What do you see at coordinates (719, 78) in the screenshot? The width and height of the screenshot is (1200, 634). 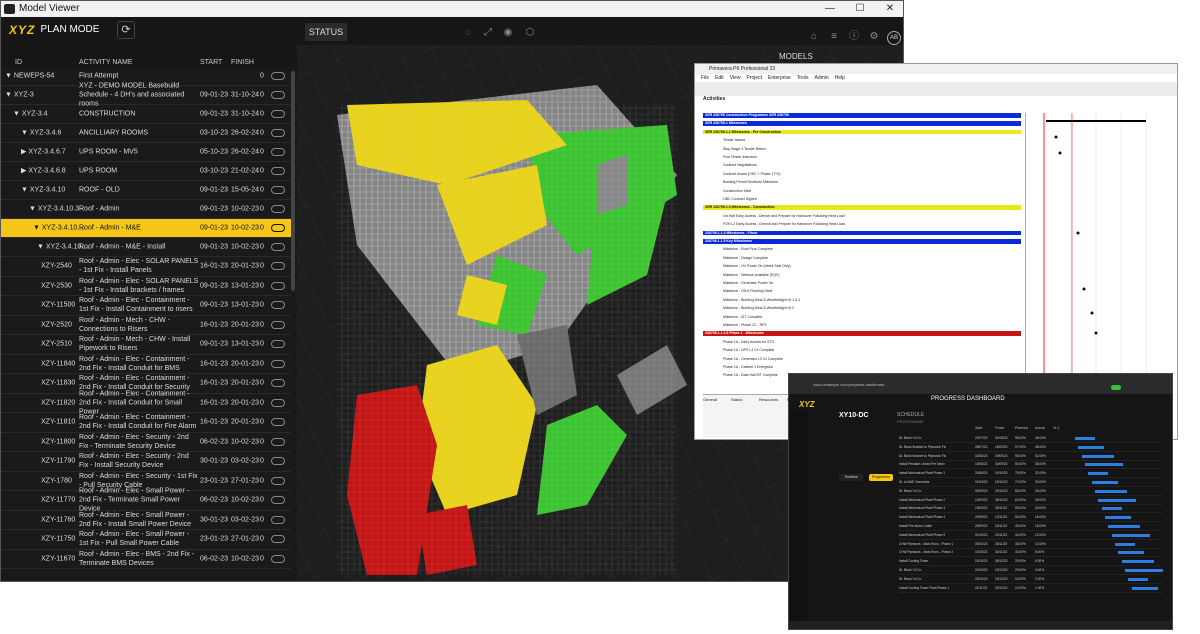 I see `p6-menu-item: Edit` at bounding box center [719, 78].